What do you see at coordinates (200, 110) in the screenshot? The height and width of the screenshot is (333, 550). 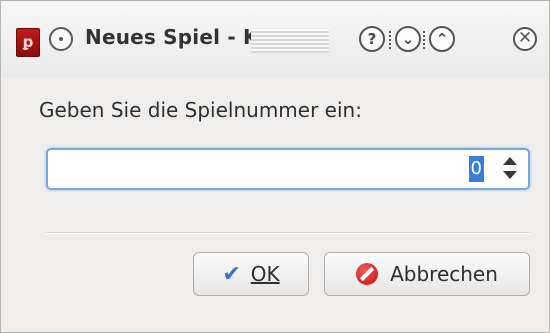 I see `game-number-prompt: Geben Sie die Spielnummer ein:` at bounding box center [200, 110].